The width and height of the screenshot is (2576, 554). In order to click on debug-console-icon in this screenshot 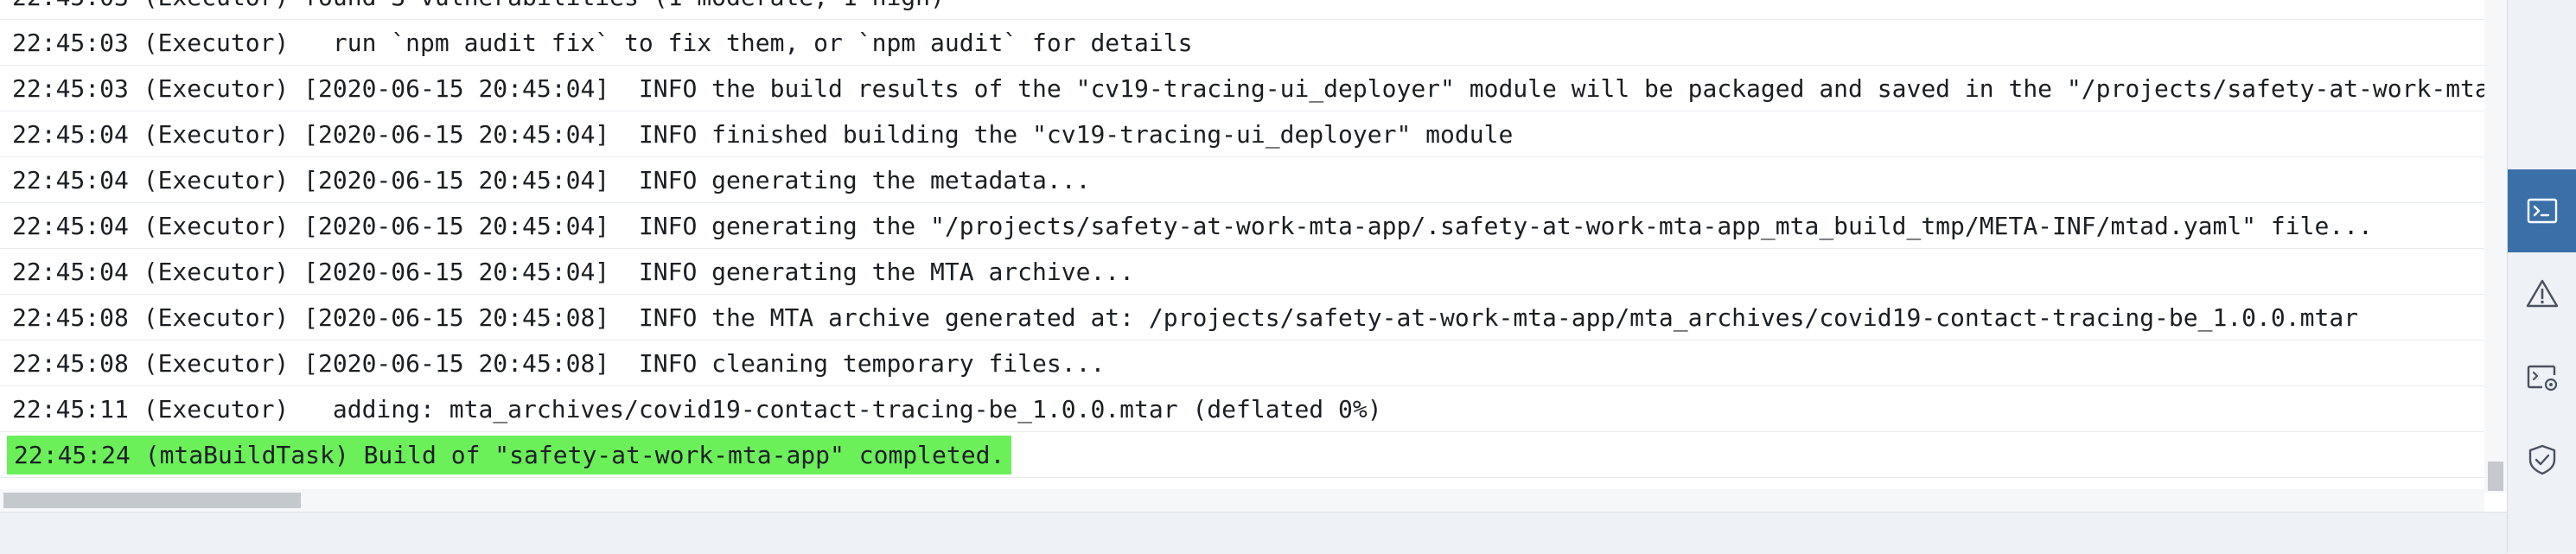, I will do `click(2542, 378)`.